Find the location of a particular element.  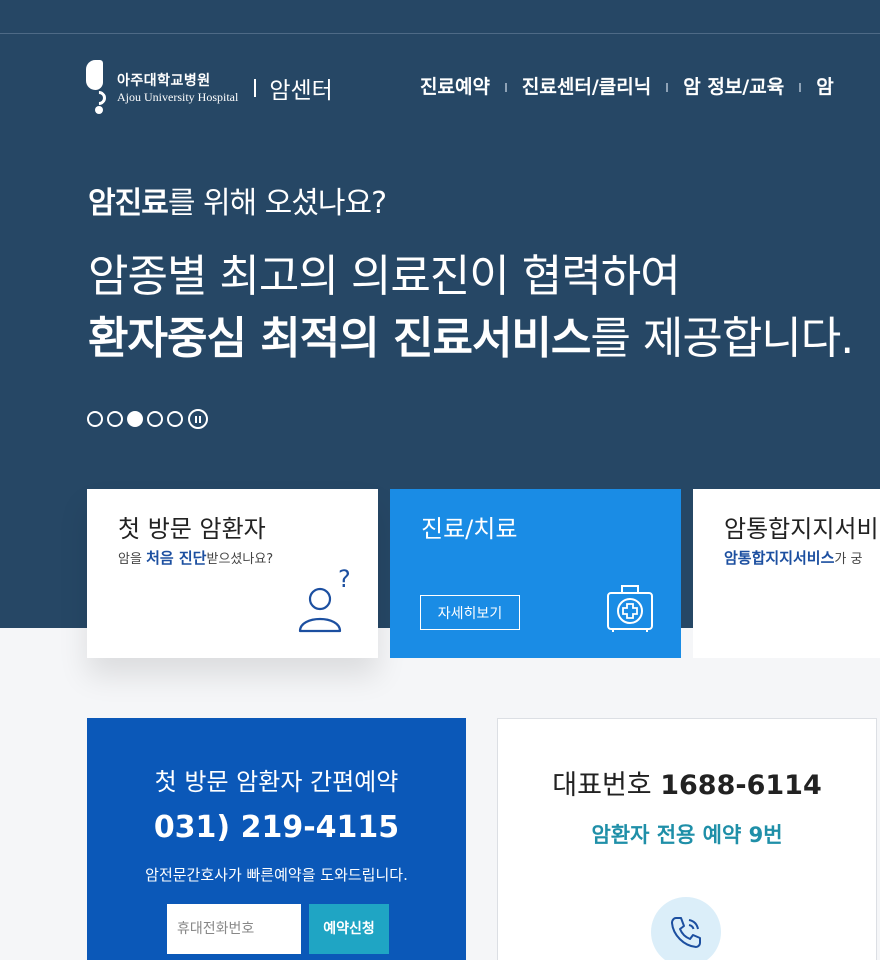

reservation-note: 암전문간호사가 빠른예약을 도와드립니다. is located at coordinates (276, 875).